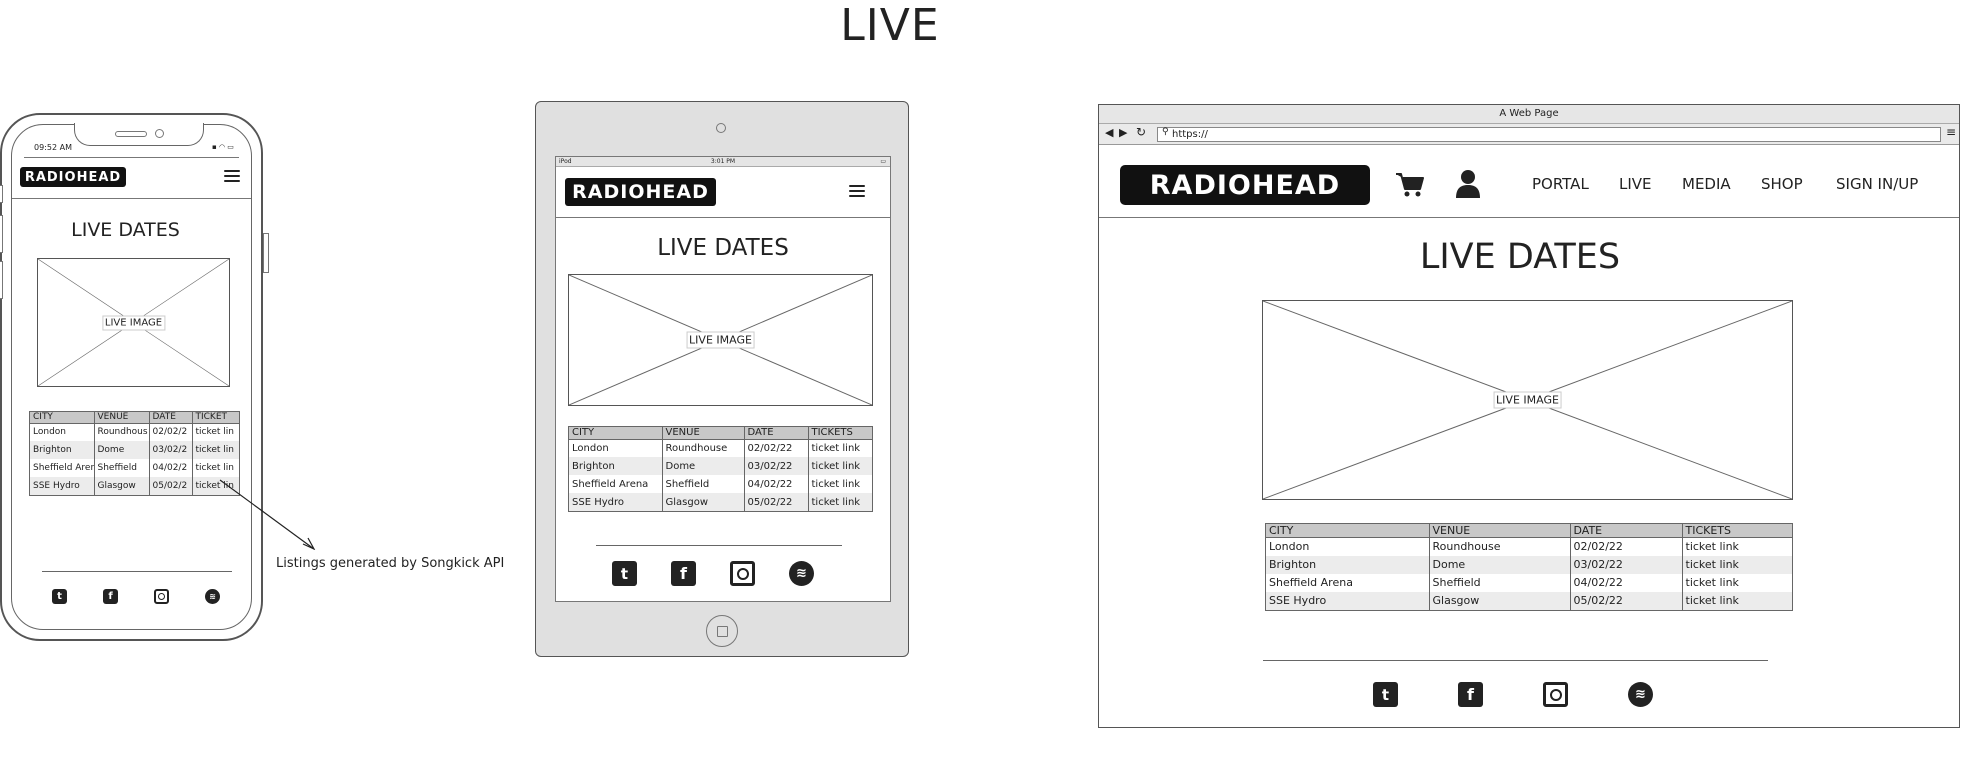 The width and height of the screenshot is (1965, 771). Describe the element at coordinates (1706, 184) in the screenshot. I see `nav-media: MEDIA` at that location.